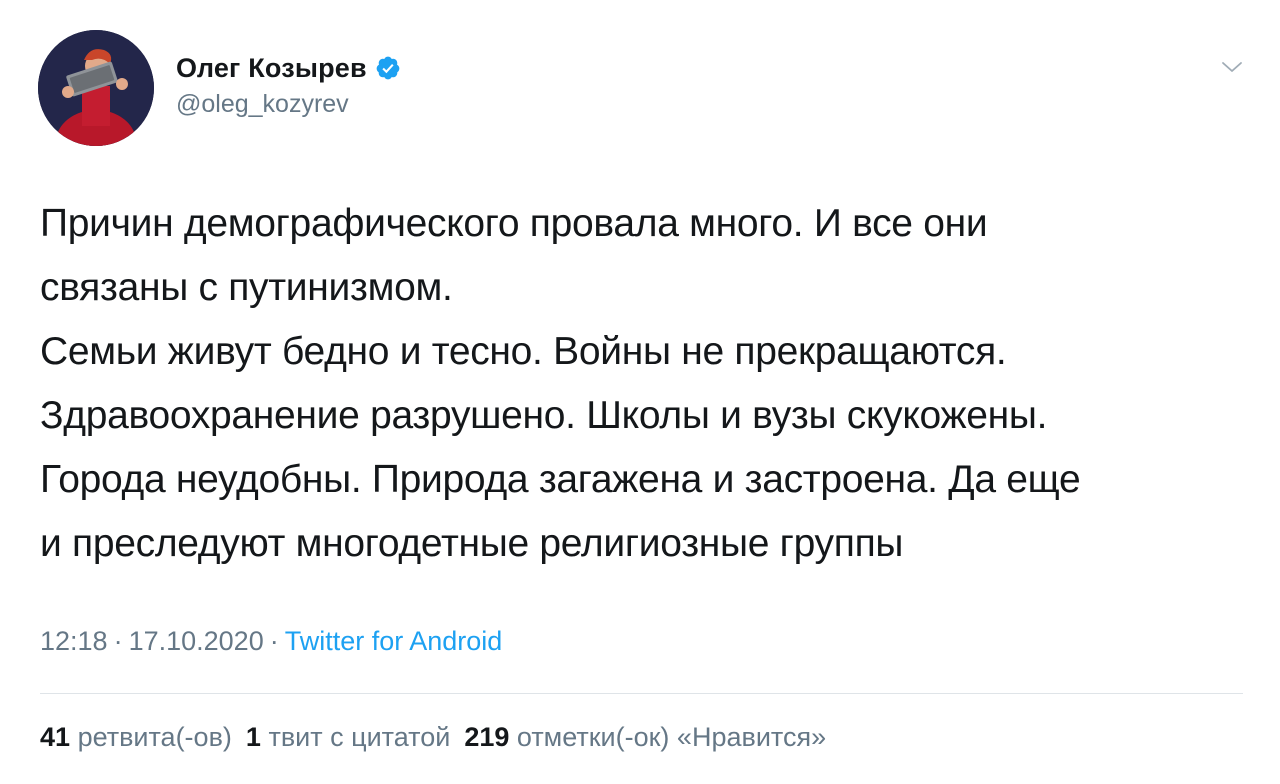  What do you see at coordinates (154, 737) in the screenshot?
I see `retweets-label: ретвита(-ов)` at bounding box center [154, 737].